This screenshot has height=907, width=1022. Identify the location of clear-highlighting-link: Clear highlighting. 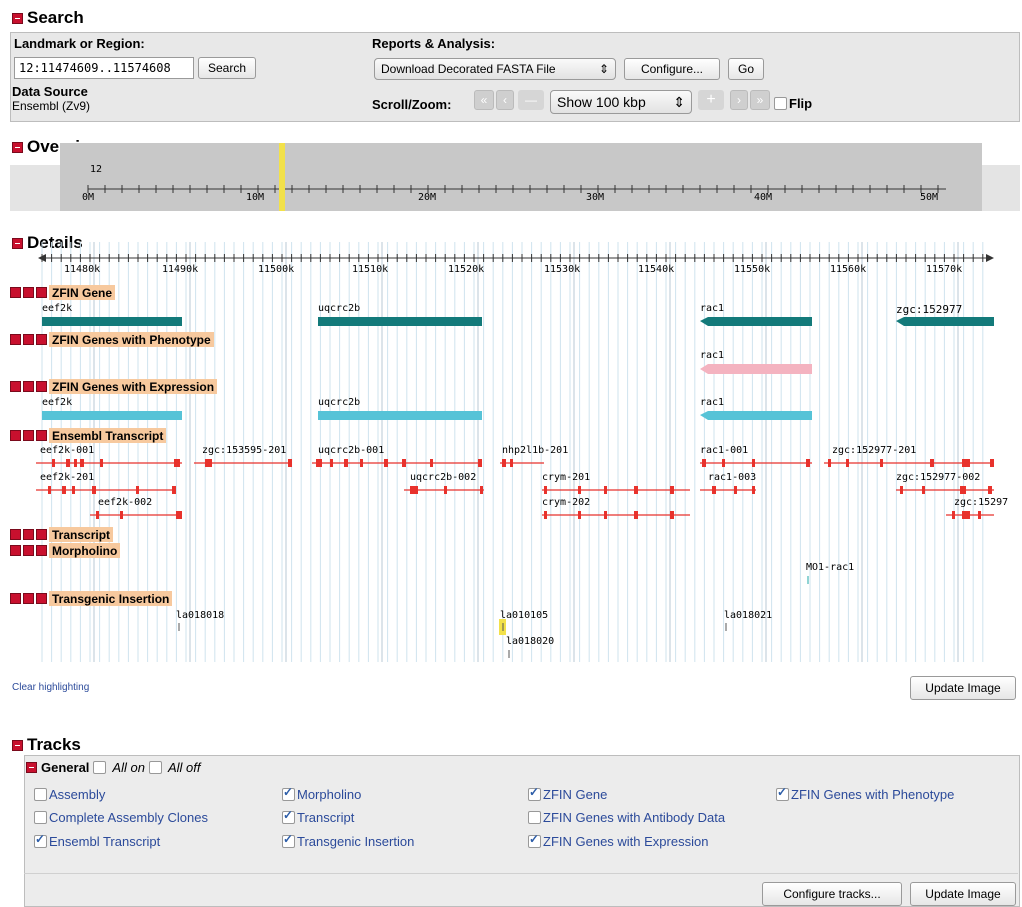
(50, 687).